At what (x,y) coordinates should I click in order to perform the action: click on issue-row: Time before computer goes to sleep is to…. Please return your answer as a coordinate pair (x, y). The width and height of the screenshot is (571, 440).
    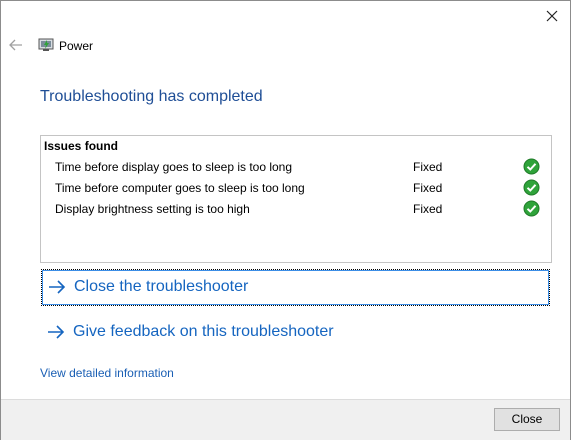
    Looking at the image, I should click on (296, 188).